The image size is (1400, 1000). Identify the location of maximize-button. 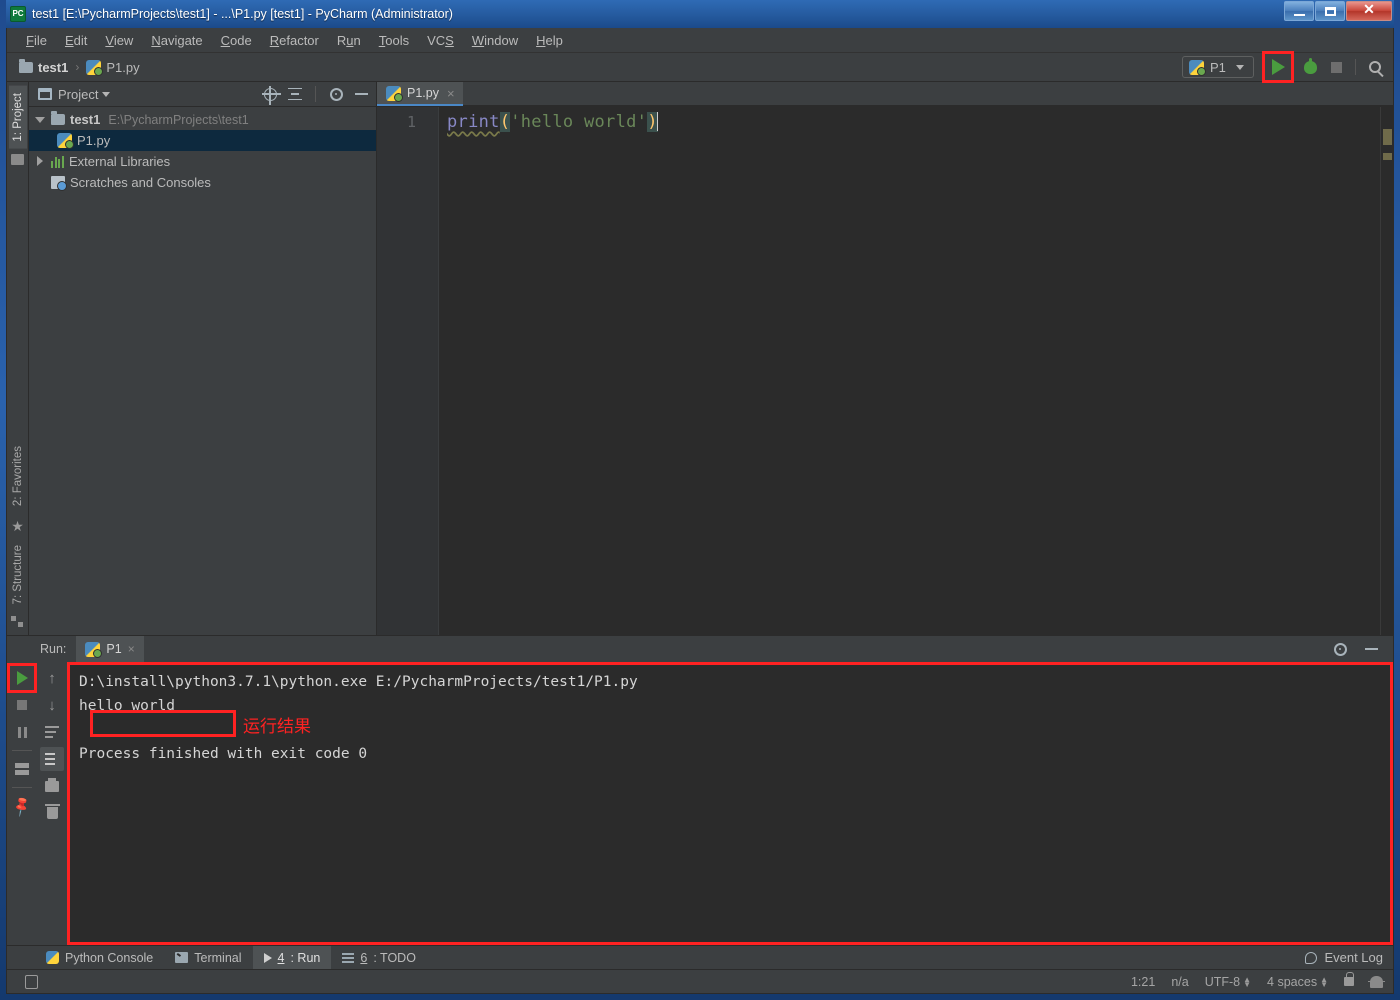
(1330, 11).